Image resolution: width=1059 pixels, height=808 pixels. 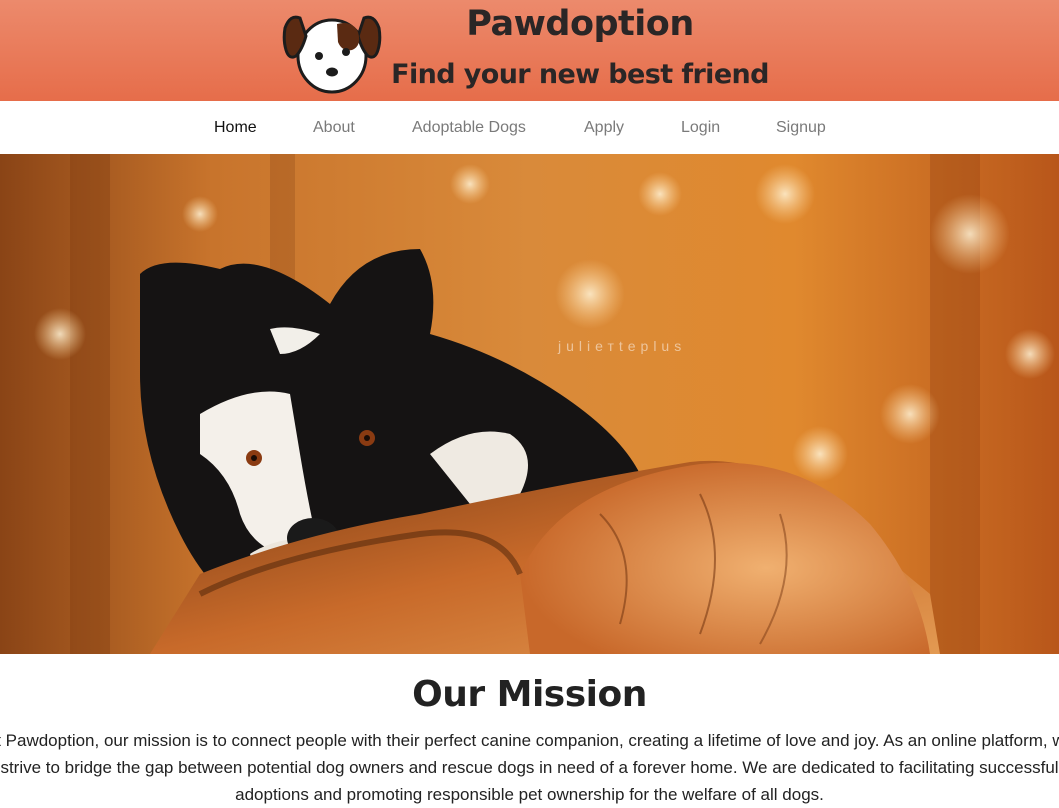 I want to click on dog-face-icon, so click(x=332, y=50).